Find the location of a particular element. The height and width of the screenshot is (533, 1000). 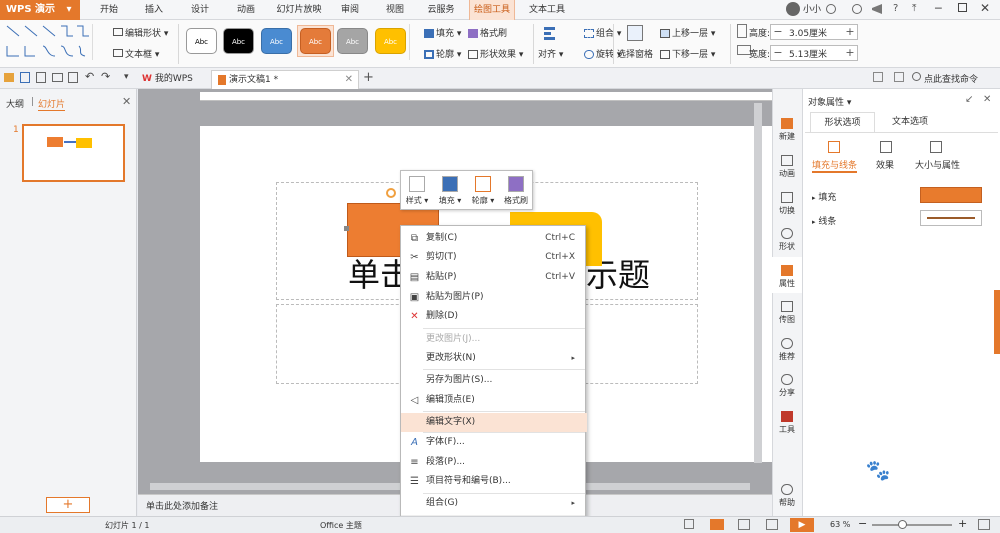

tab-my-wps: W 我的WPS is located at coordinates (167, 79).